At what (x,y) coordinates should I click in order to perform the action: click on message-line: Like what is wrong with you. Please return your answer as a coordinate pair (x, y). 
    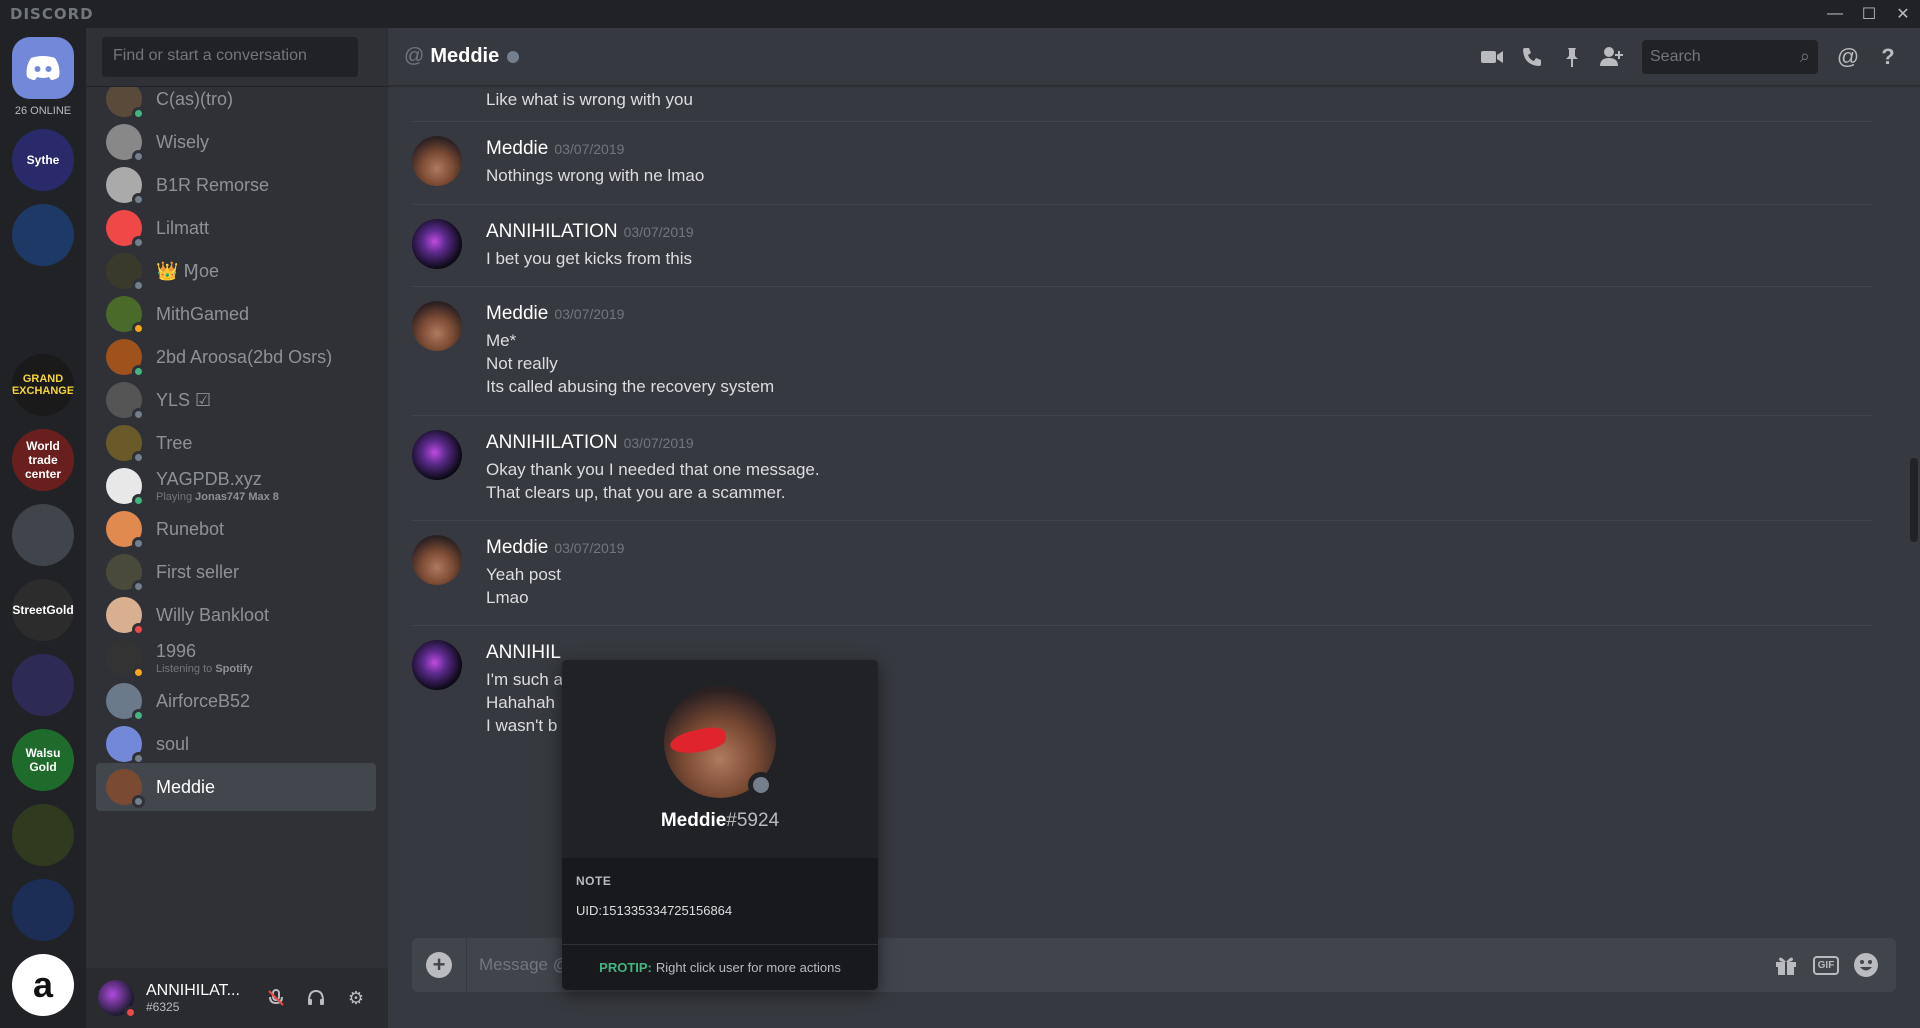
    Looking at the image, I should click on (589, 99).